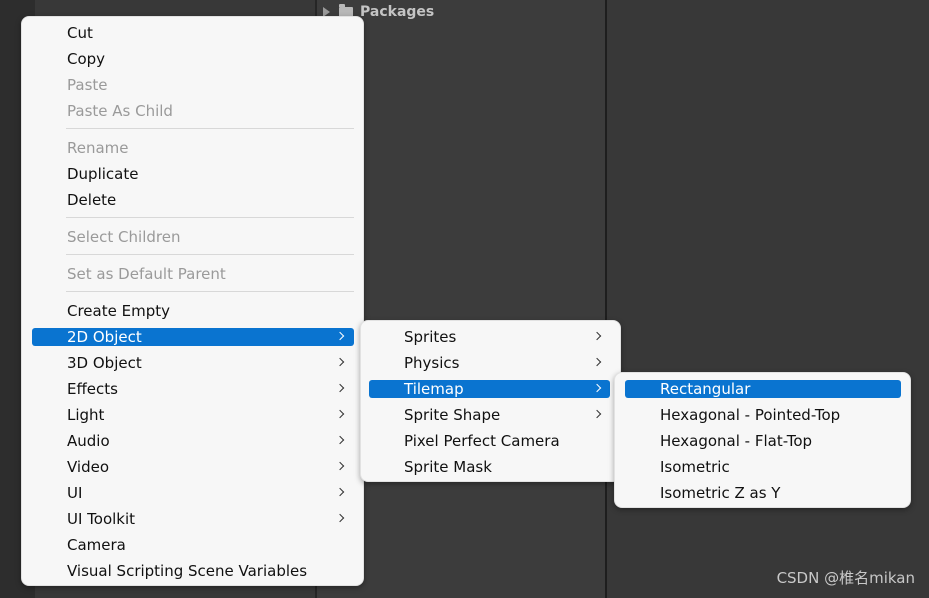 The width and height of the screenshot is (929, 598). What do you see at coordinates (763, 493) in the screenshot?
I see `menu-item-isometric-z-as-y: Isometric Z as Y` at bounding box center [763, 493].